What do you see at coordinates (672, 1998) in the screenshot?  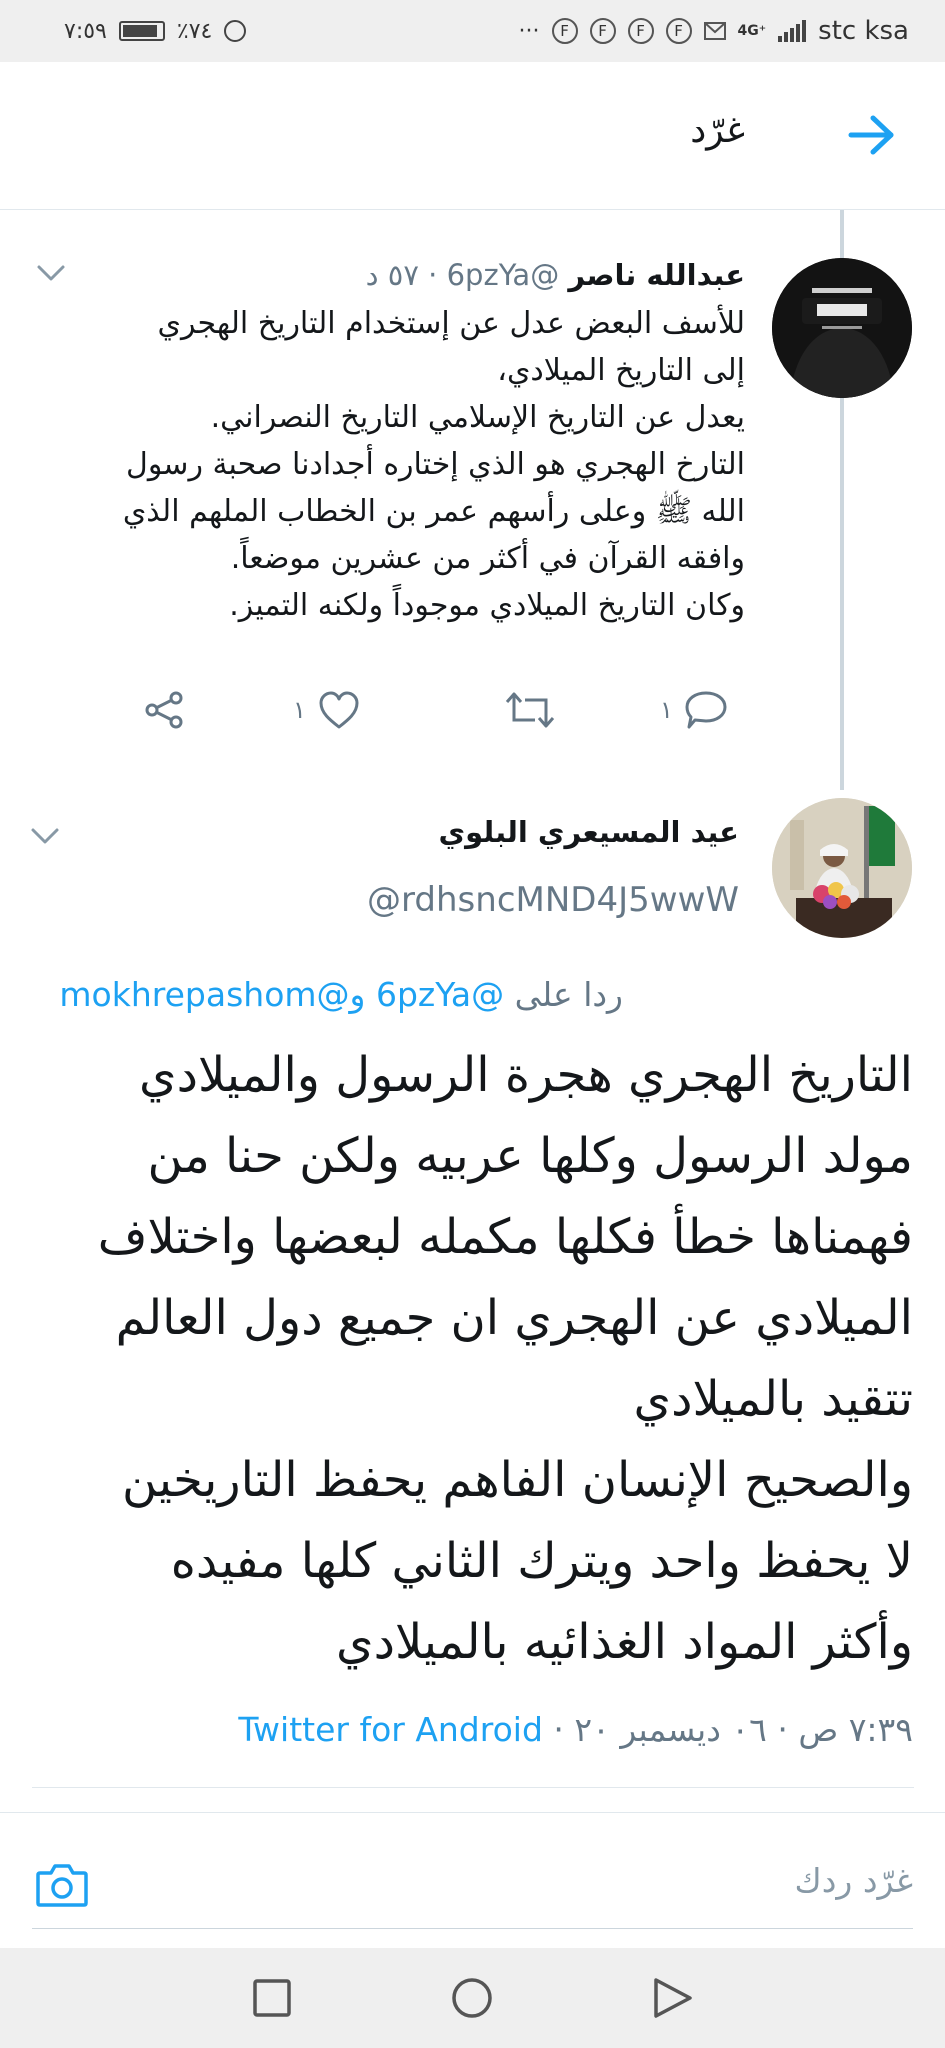 I see `triangle-back-nav-icon` at bounding box center [672, 1998].